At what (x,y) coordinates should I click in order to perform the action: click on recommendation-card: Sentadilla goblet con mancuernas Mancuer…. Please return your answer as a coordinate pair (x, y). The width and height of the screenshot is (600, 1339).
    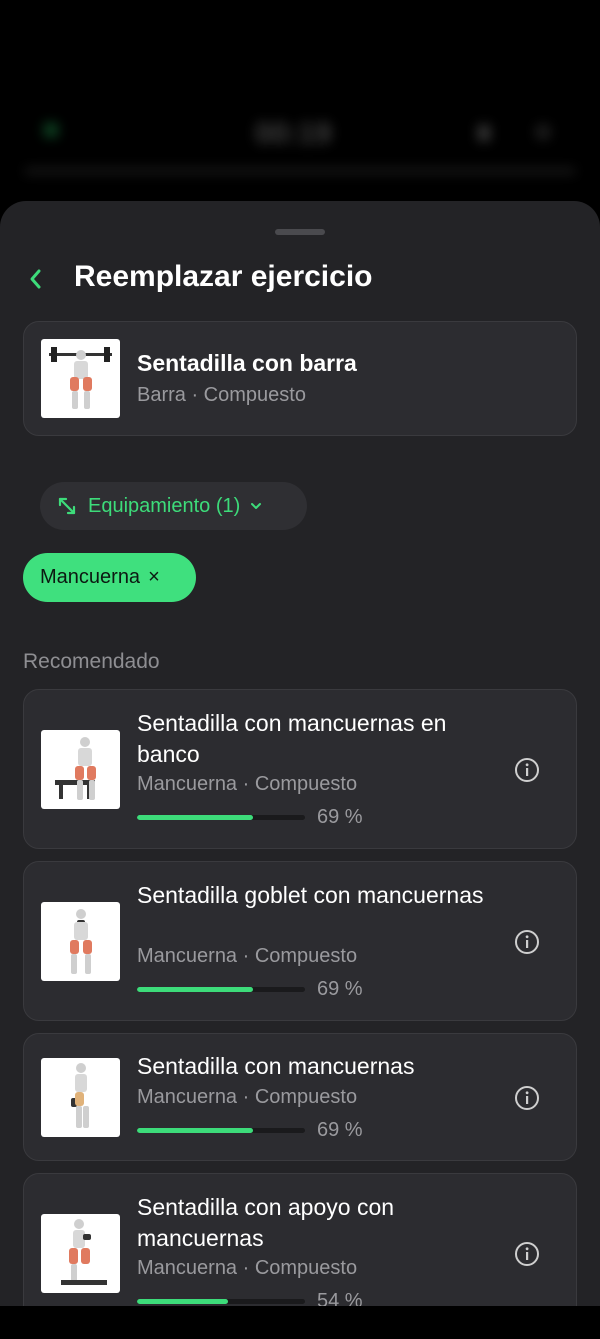
    Looking at the image, I should click on (300, 941).